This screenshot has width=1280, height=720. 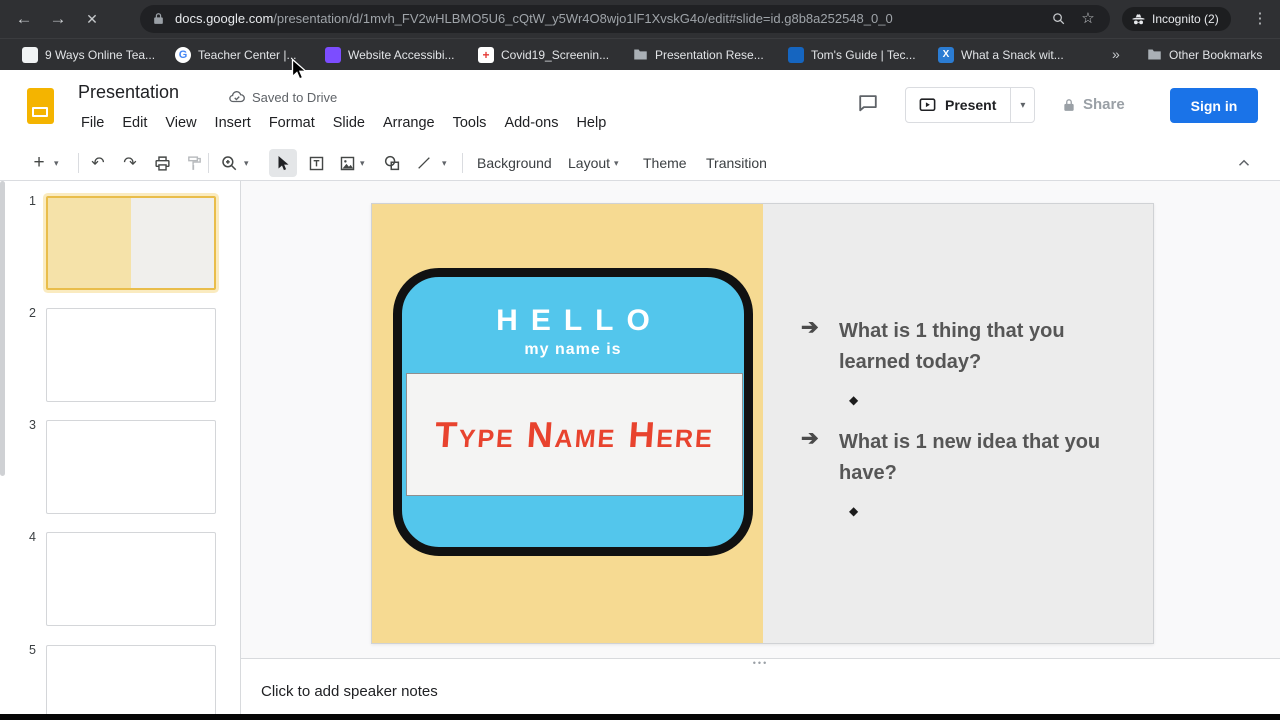 What do you see at coordinates (128, 92) in the screenshot?
I see `document-title: Presentation` at bounding box center [128, 92].